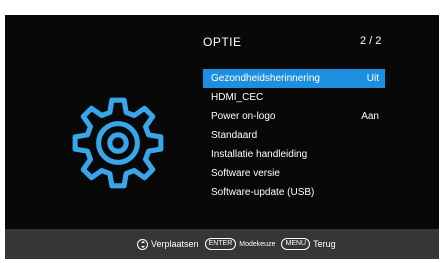  I want to click on footer-help-bar: Verplaatsen ENTER Modekeuze MENU Terug, so click(222, 244).